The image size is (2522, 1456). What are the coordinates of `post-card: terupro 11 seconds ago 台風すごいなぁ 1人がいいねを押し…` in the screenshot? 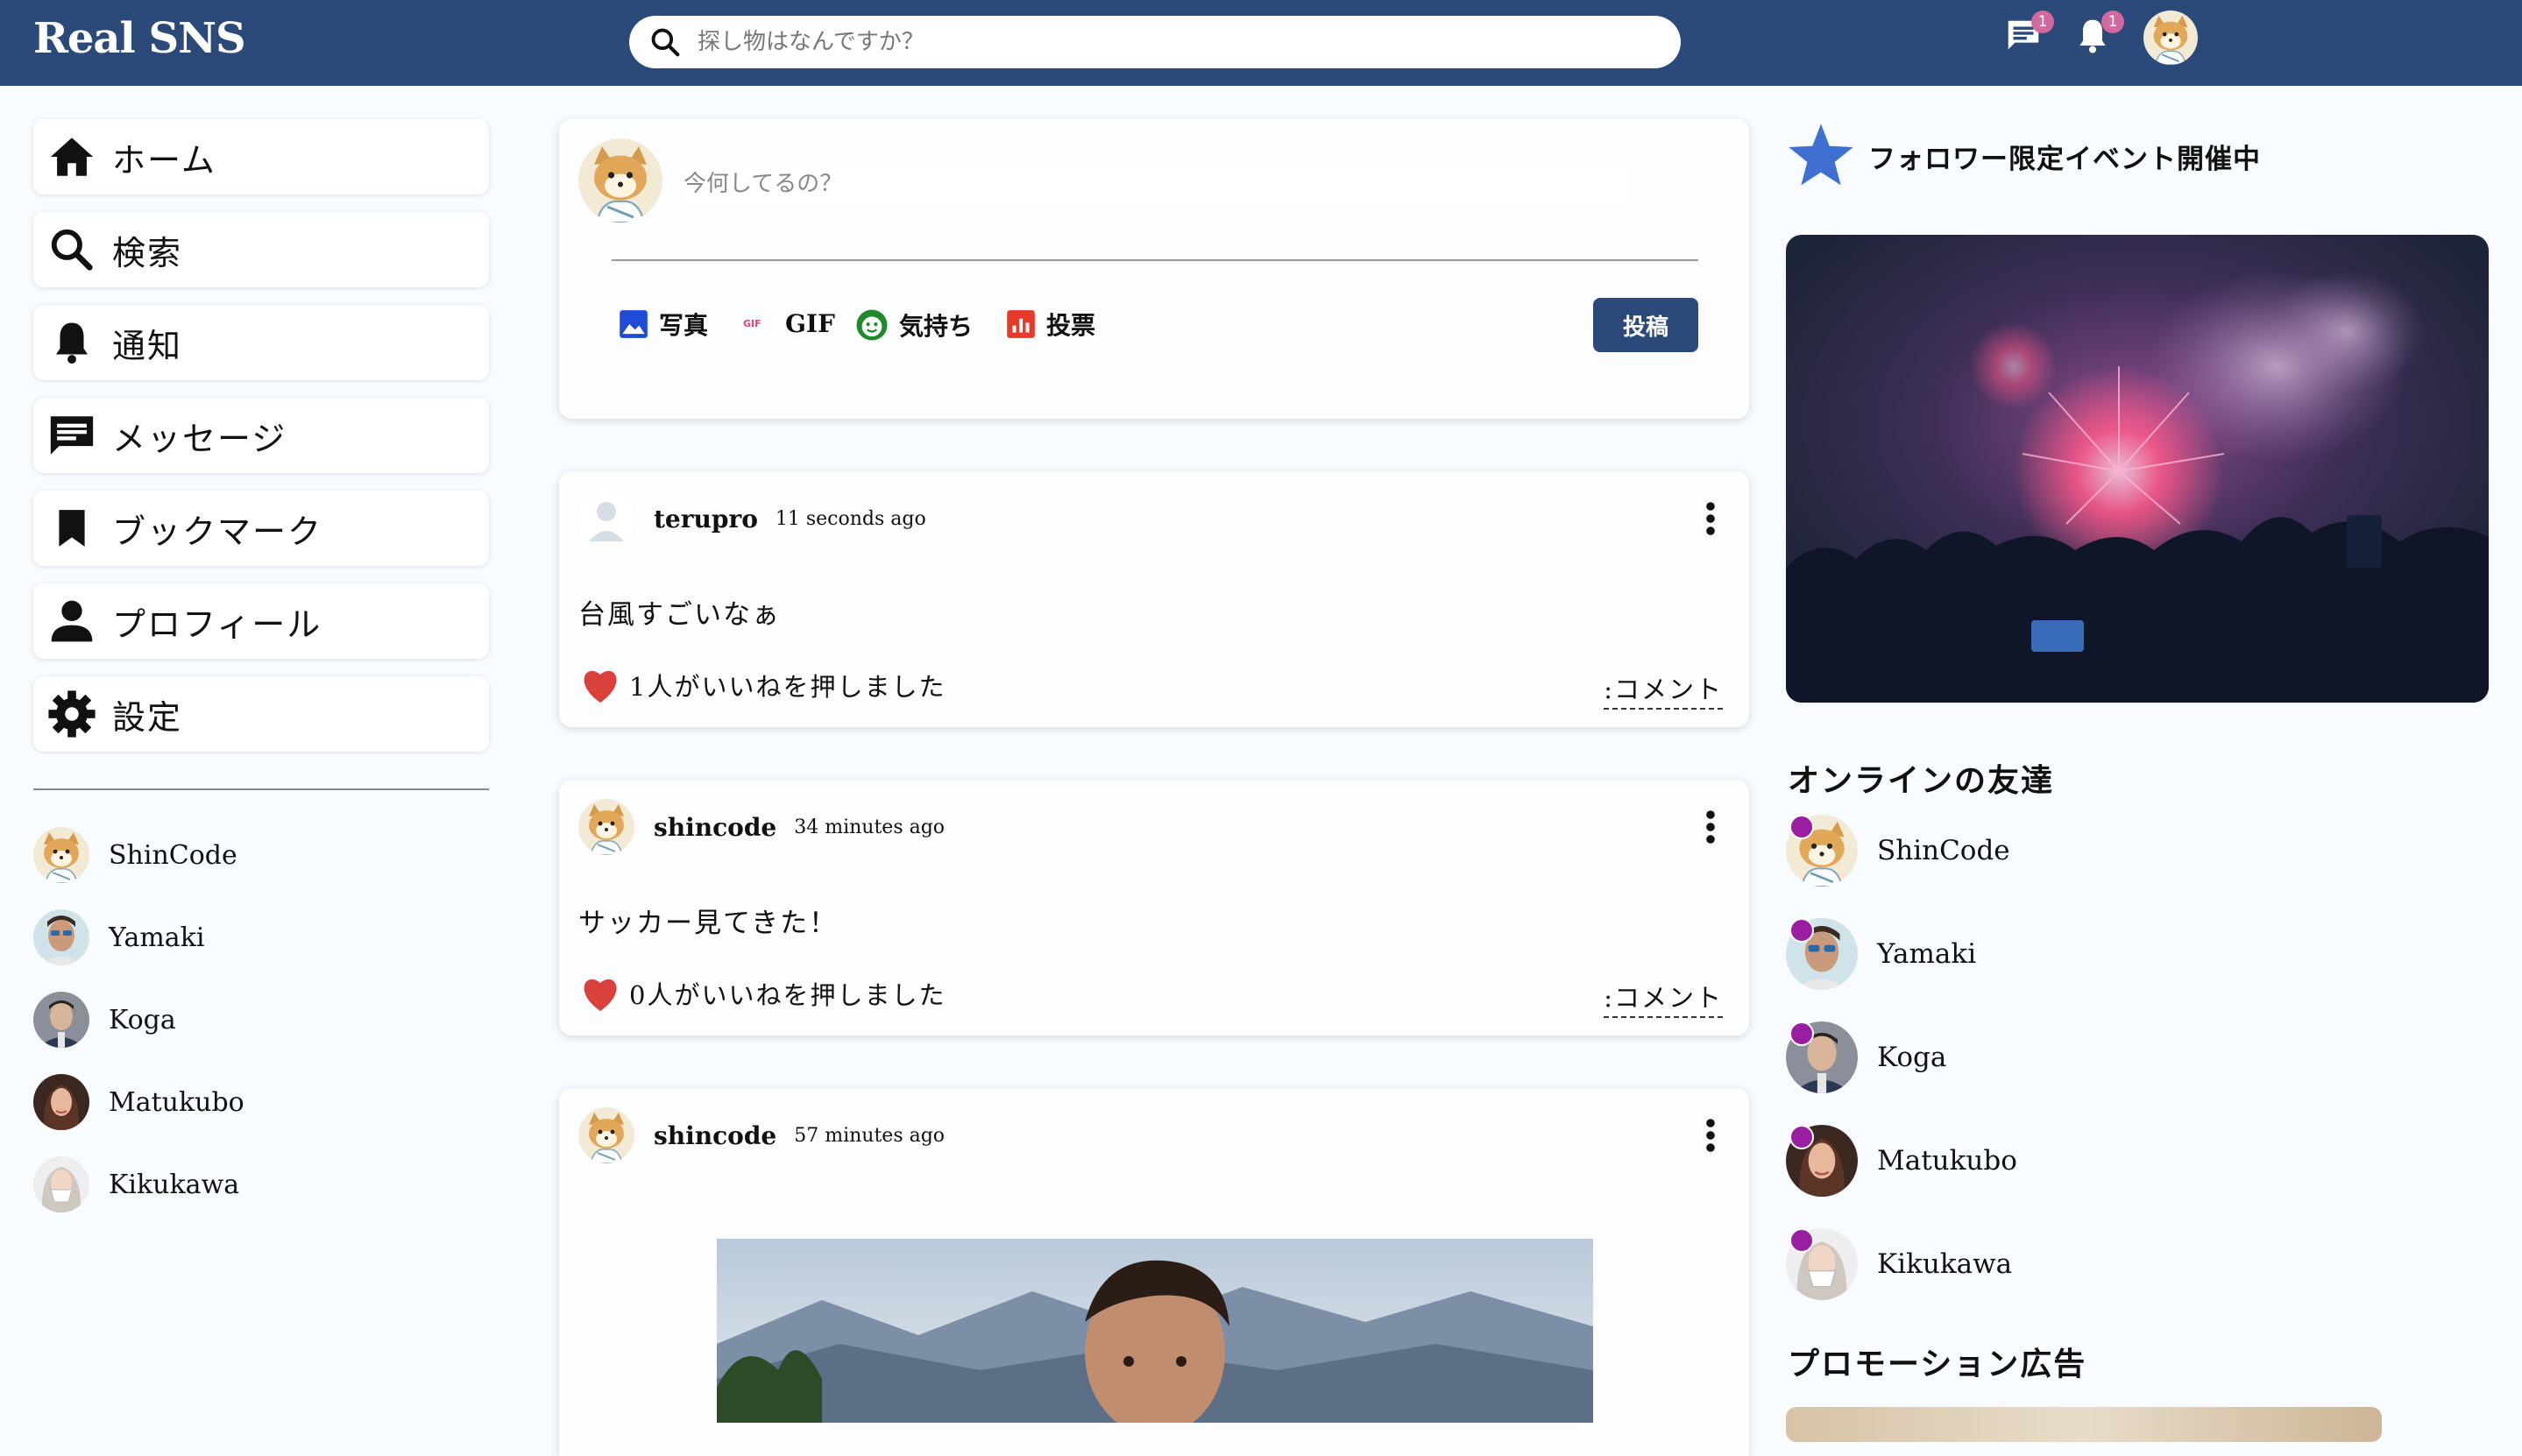 It's located at (1154, 599).